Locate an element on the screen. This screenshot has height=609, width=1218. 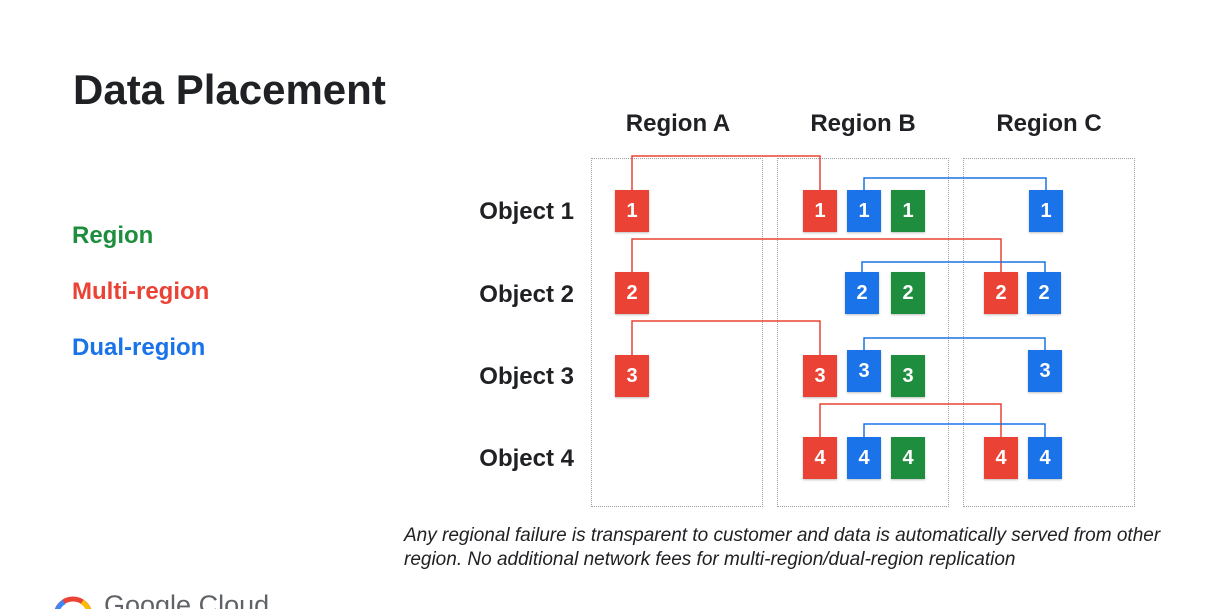
object-3-region-block-b: 3 is located at coordinates (908, 376).